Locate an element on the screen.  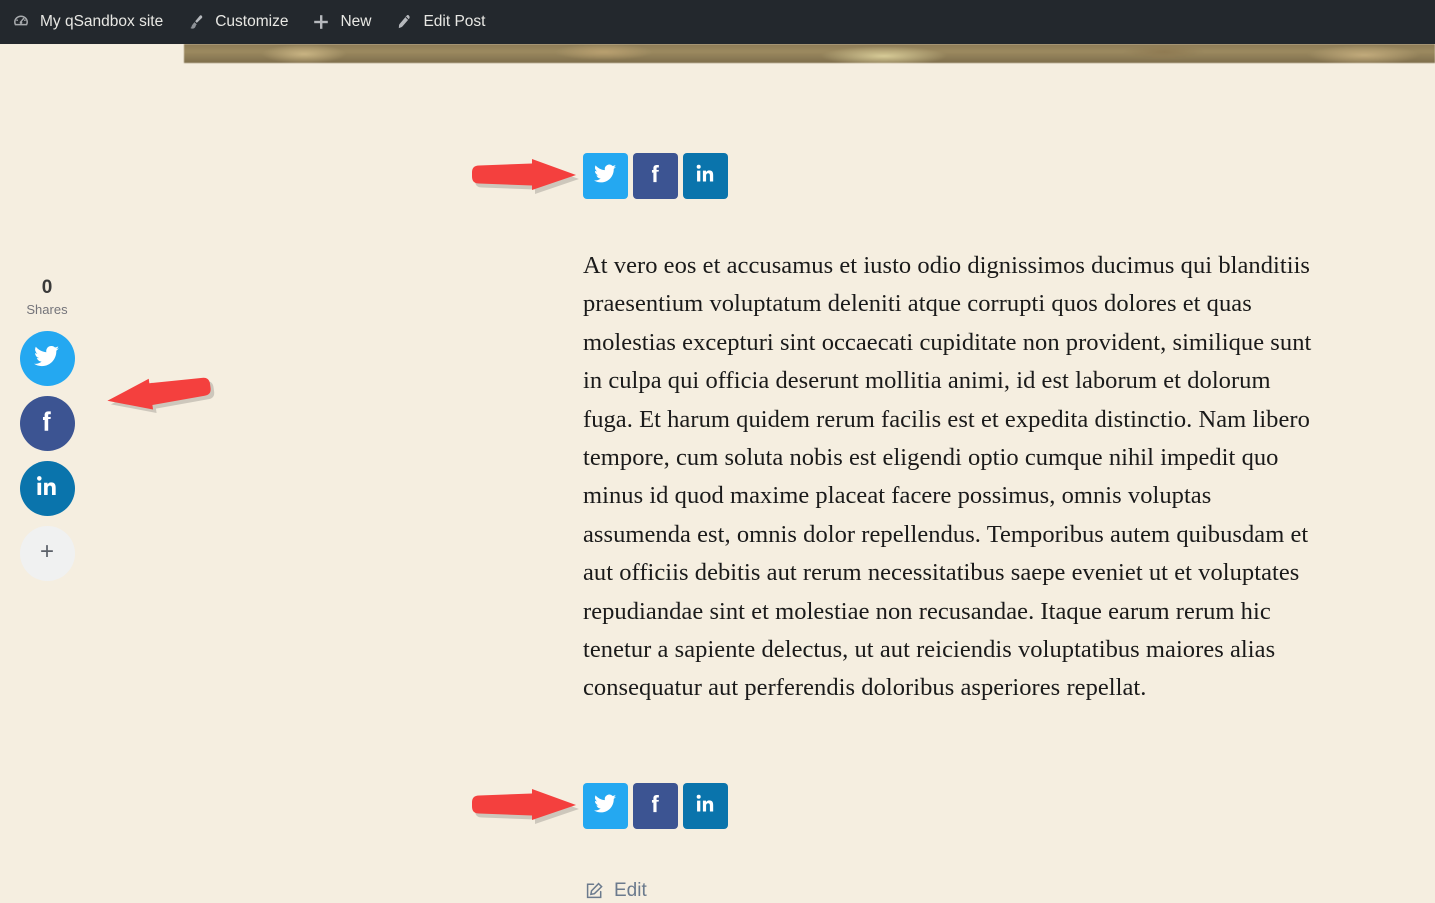
plus-icon is located at coordinates (321, 22).